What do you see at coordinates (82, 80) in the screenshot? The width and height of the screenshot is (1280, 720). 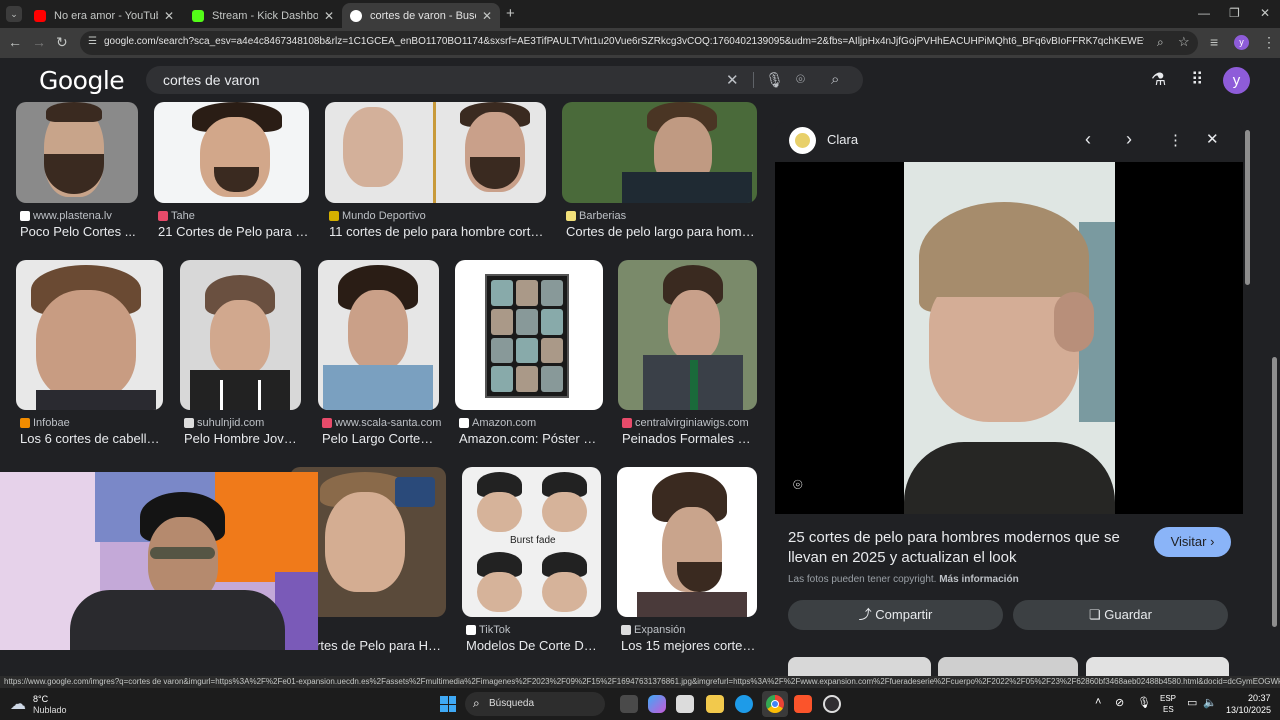 I see `google-logo: Google` at bounding box center [82, 80].